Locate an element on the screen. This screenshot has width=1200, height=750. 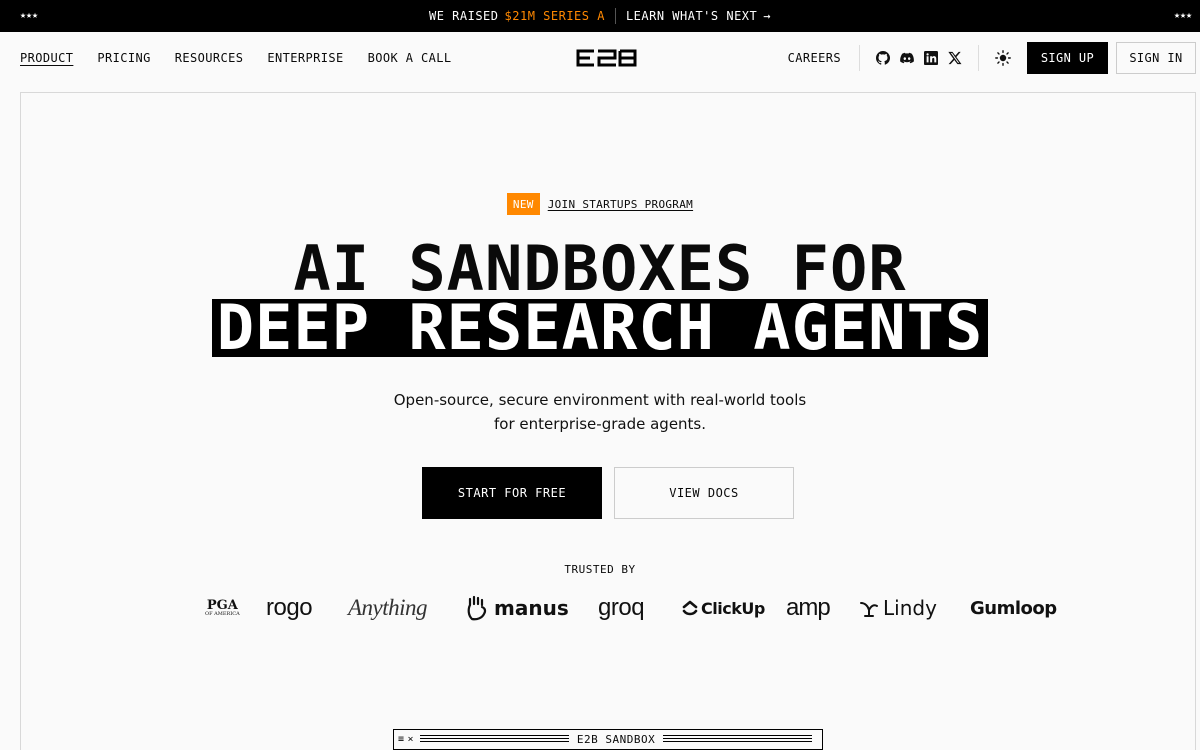
e2b-logo is located at coordinates (607, 58).